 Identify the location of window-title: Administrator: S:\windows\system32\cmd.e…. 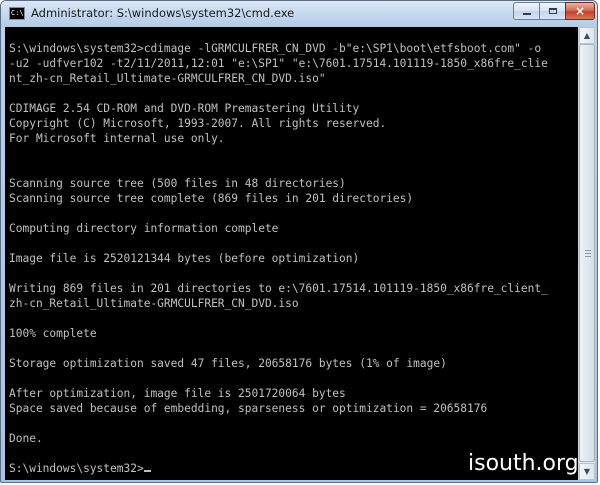
(163, 13).